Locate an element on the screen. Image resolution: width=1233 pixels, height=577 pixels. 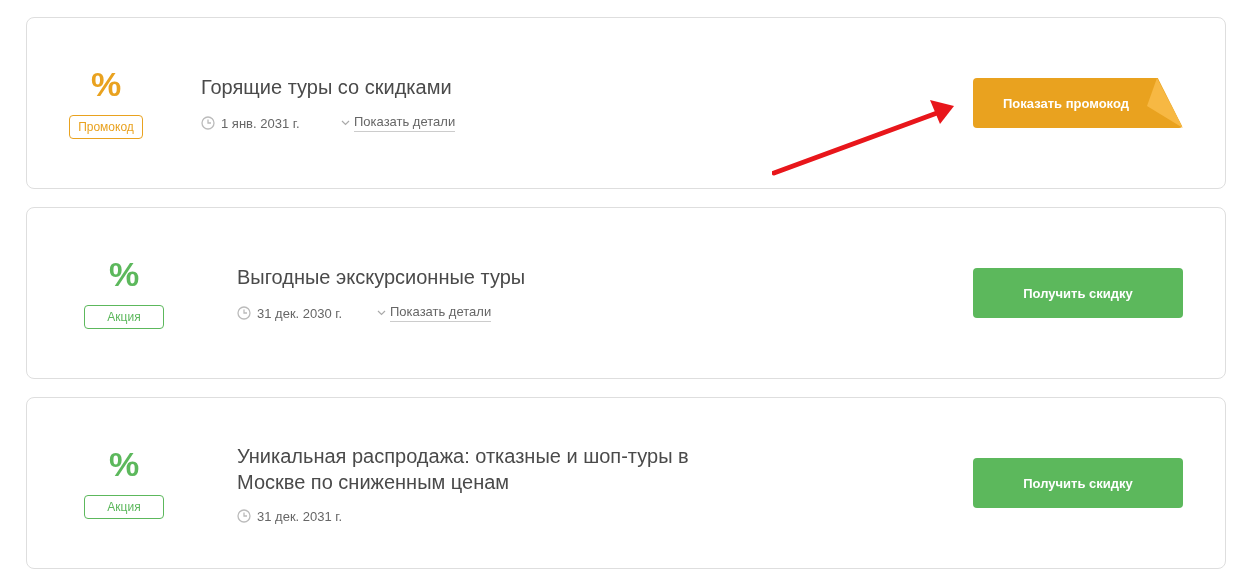
offer-title: Выгодные экскурсионные туры is located at coordinates (382, 277).